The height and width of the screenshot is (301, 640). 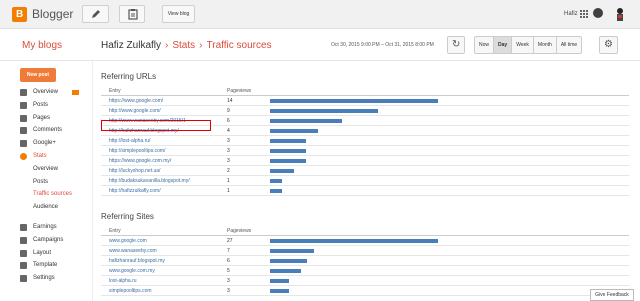 I want to click on entry-link: http://simplepooltips.com/, so click(x=137, y=151).